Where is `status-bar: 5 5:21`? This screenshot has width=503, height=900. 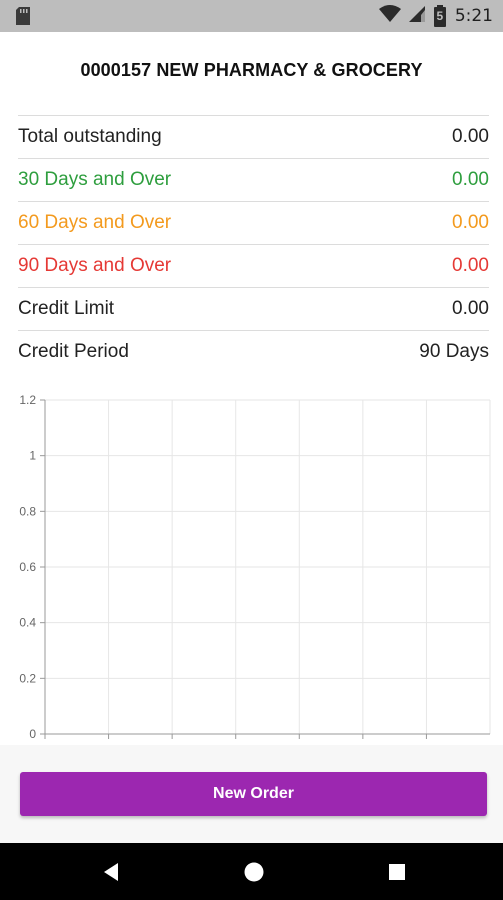 status-bar: 5 5:21 is located at coordinates (251, 16).